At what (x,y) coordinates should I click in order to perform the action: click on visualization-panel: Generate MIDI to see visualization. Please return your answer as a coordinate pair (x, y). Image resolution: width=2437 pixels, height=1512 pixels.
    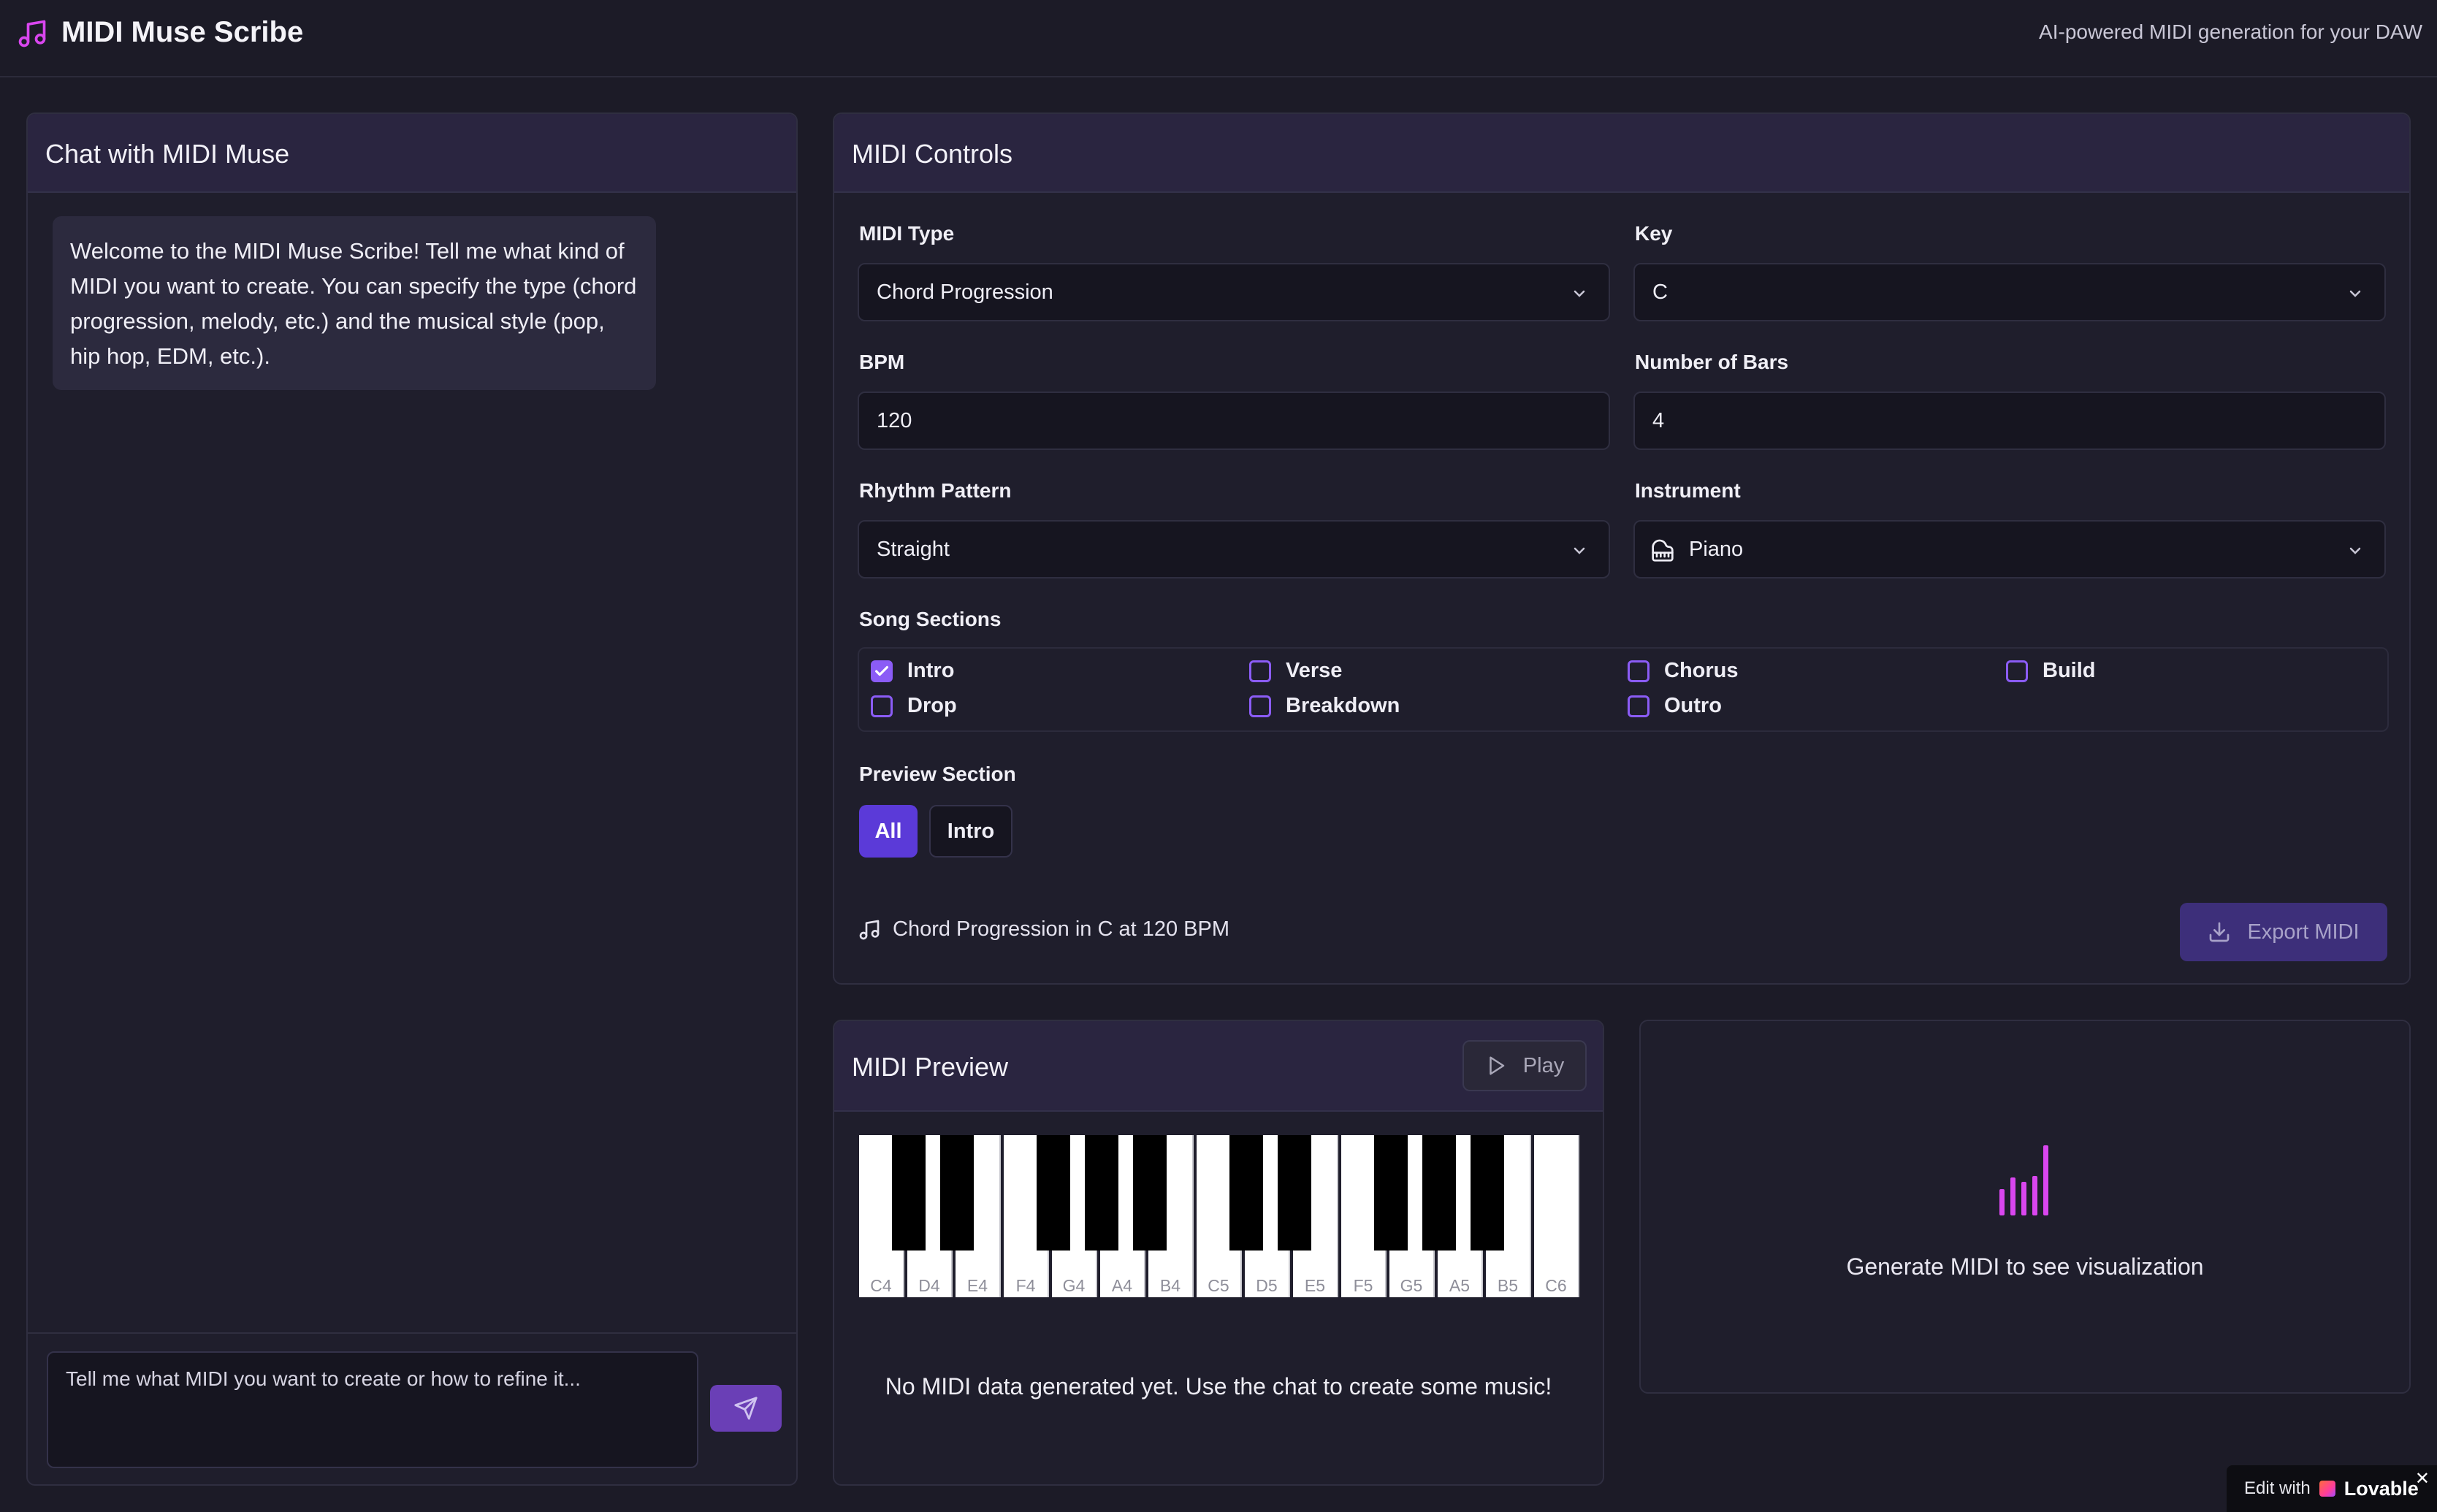
    Looking at the image, I should click on (2025, 1207).